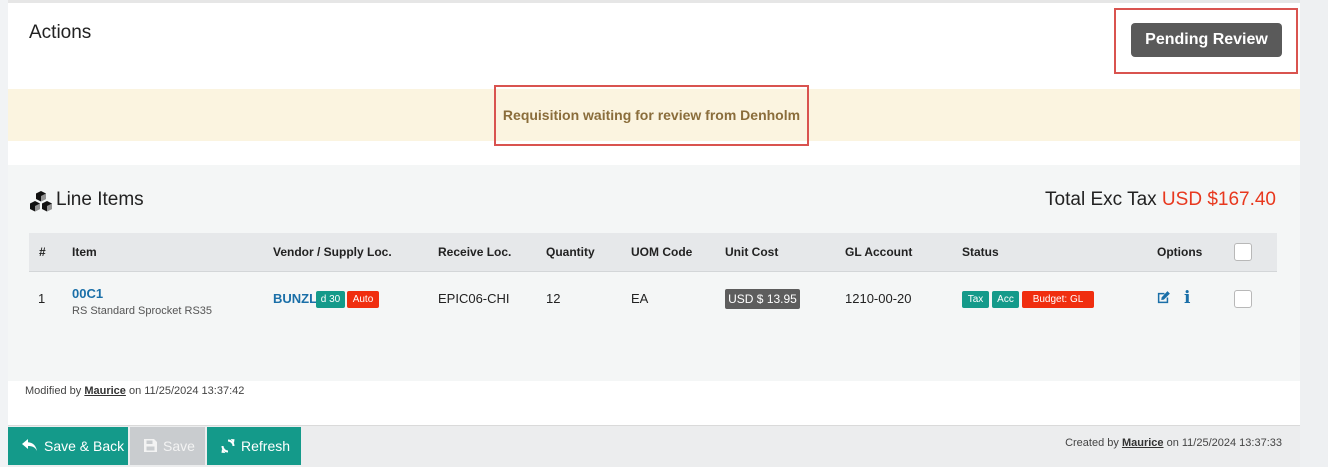  Describe the element at coordinates (42, 252) in the screenshot. I see `col-number: #` at that location.